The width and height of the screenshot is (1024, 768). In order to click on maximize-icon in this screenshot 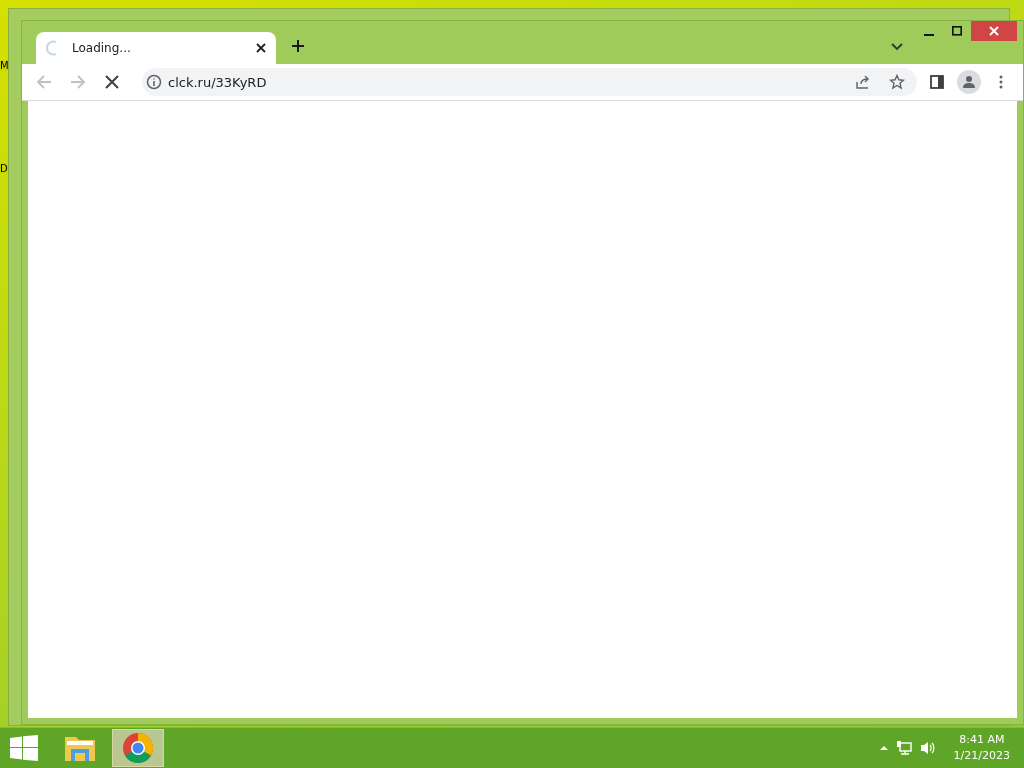, I will do `click(957, 31)`.